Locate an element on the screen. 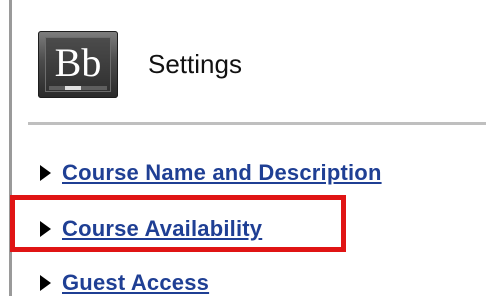 This screenshot has height=298, width=486. chalkboard-icon: Bb is located at coordinates (78, 64).